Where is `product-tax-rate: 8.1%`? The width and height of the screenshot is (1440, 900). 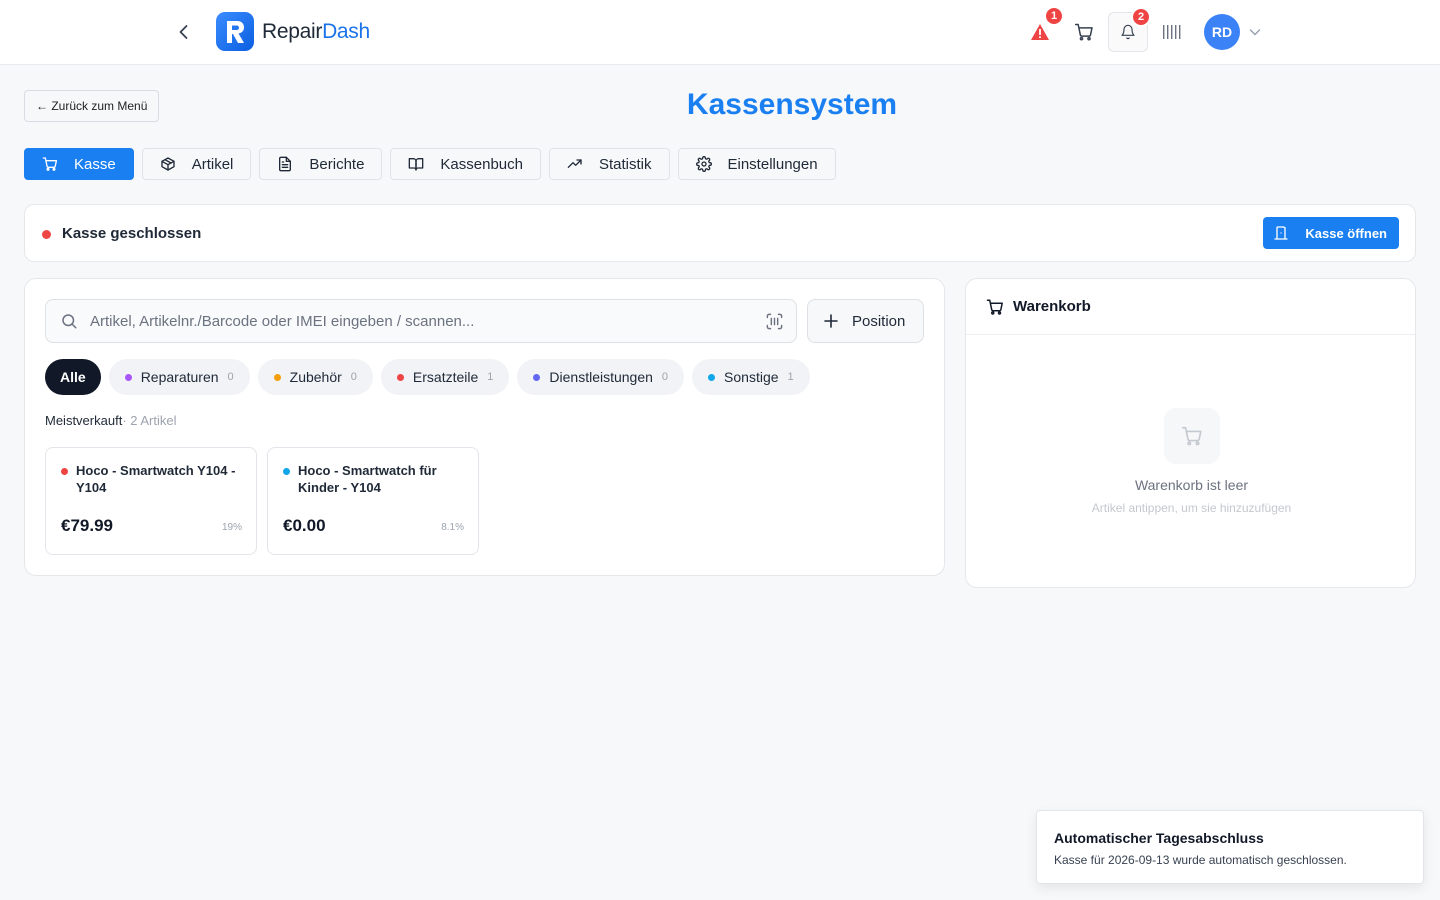 product-tax-rate: 8.1% is located at coordinates (452, 527).